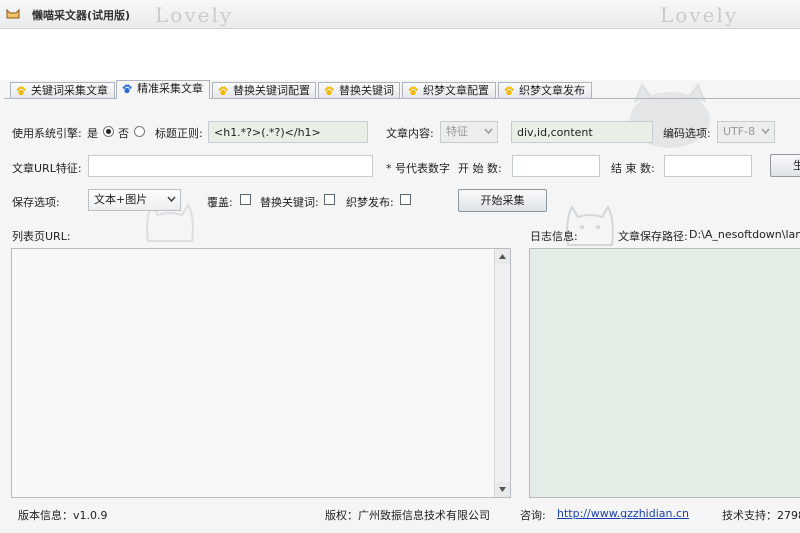  I want to click on tab-label: 替换关键词, so click(366, 90).